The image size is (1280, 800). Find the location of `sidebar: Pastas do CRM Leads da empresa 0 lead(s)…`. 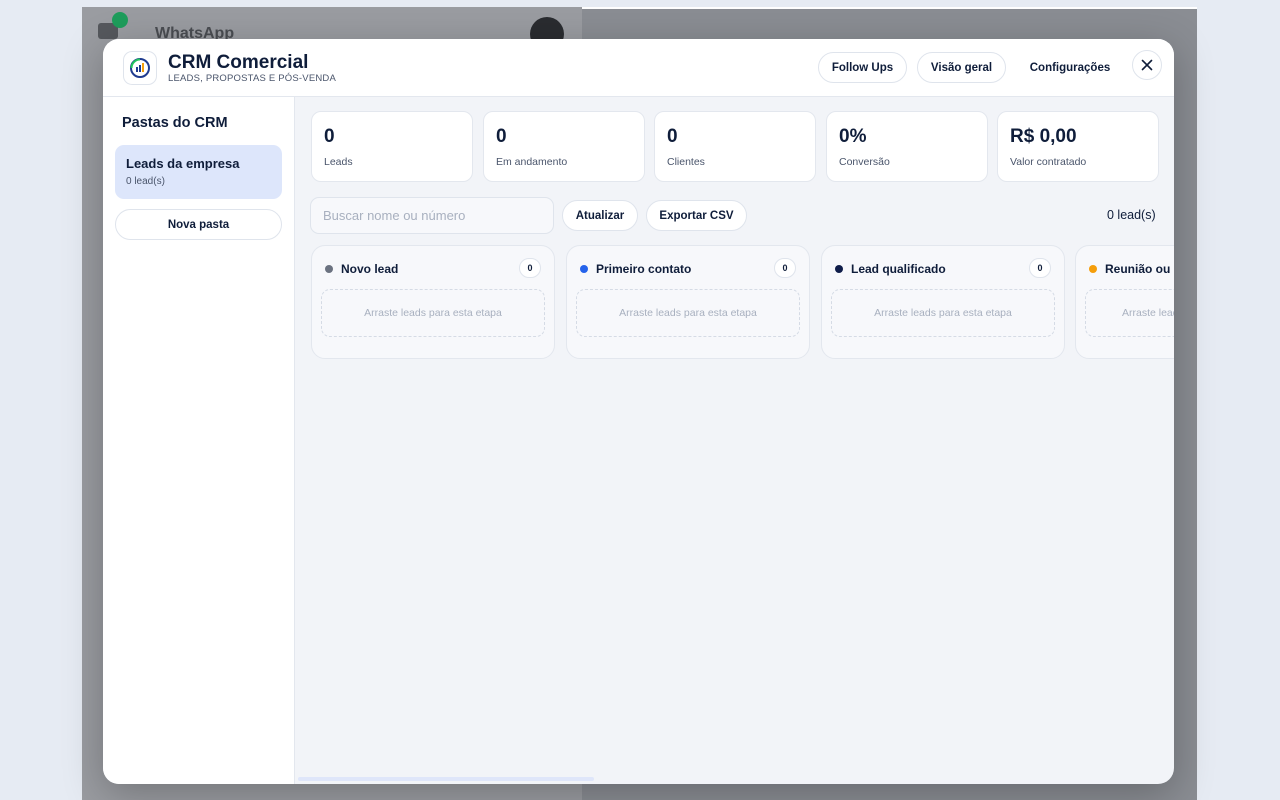

sidebar: Pastas do CRM Leads da empresa 0 lead(s)… is located at coordinates (199, 440).